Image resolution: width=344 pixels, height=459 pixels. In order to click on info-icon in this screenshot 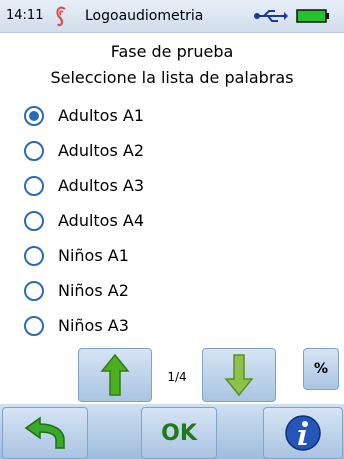, I will do `click(303, 433)`.